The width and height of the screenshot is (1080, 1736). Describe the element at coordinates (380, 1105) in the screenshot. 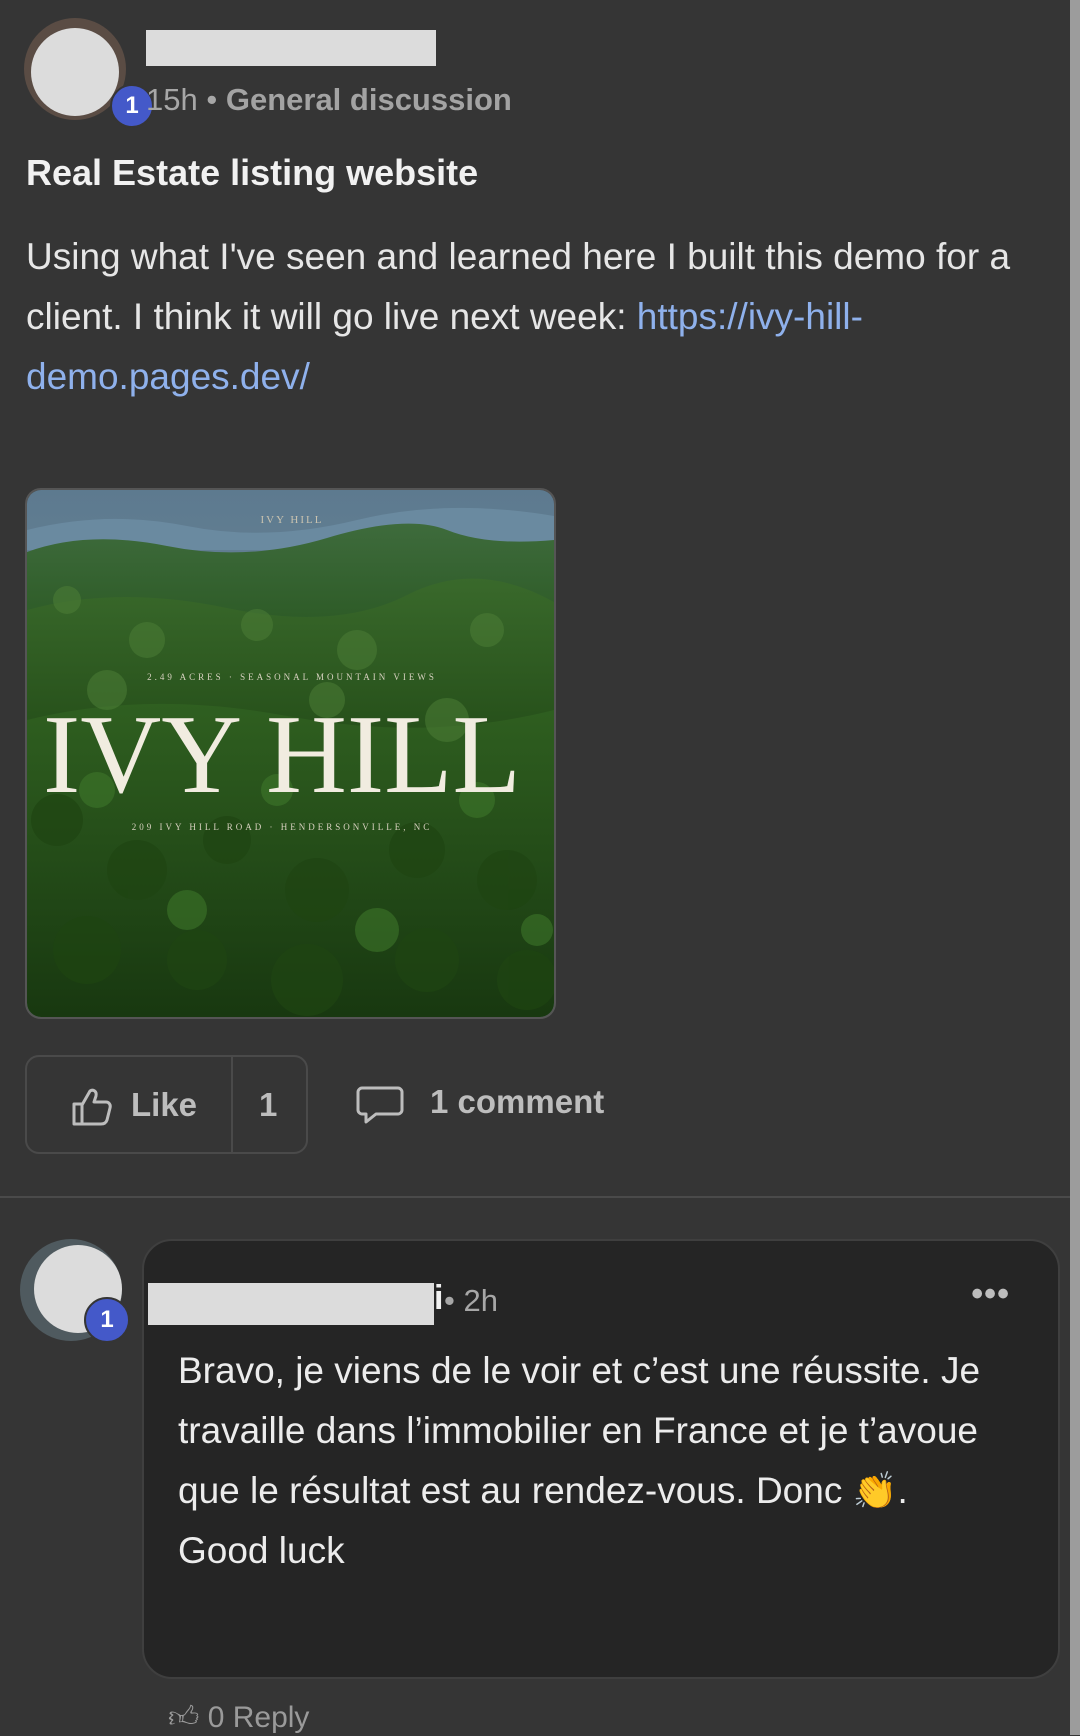

I see `comment-icon` at that location.